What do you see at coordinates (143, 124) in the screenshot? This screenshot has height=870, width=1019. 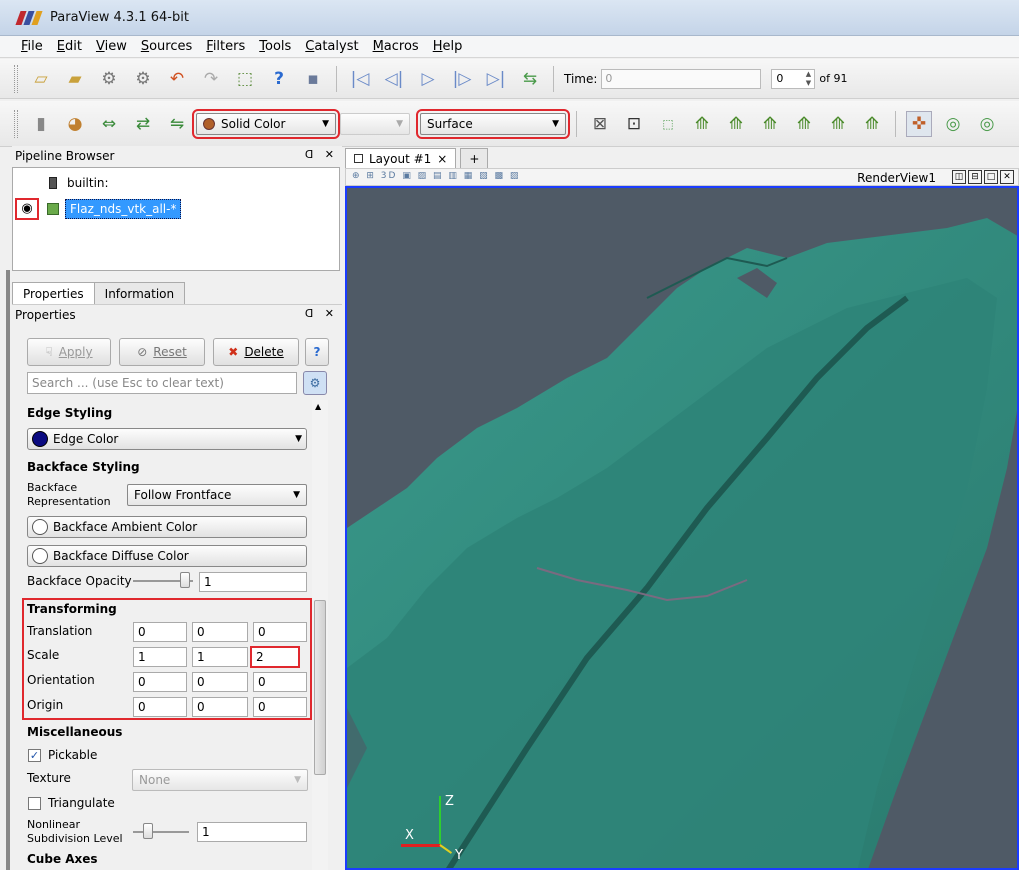 I see `rescale-custom-icon: ⇄` at bounding box center [143, 124].